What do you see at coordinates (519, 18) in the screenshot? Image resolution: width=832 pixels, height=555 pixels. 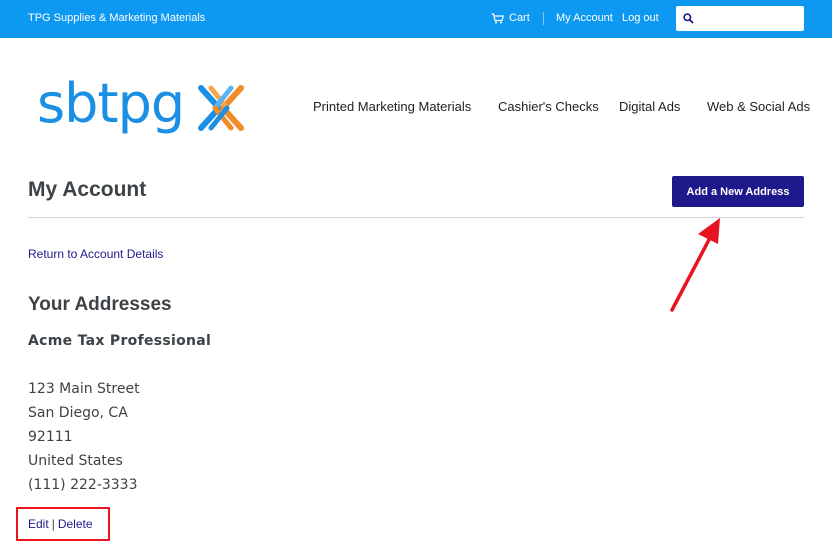 I see `cart-label: Cart` at bounding box center [519, 18].